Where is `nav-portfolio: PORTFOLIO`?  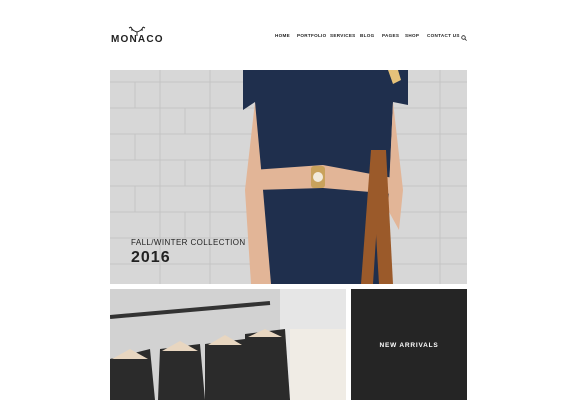
nav-portfolio: PORTFOLIO is located at coordinates (312, 35).